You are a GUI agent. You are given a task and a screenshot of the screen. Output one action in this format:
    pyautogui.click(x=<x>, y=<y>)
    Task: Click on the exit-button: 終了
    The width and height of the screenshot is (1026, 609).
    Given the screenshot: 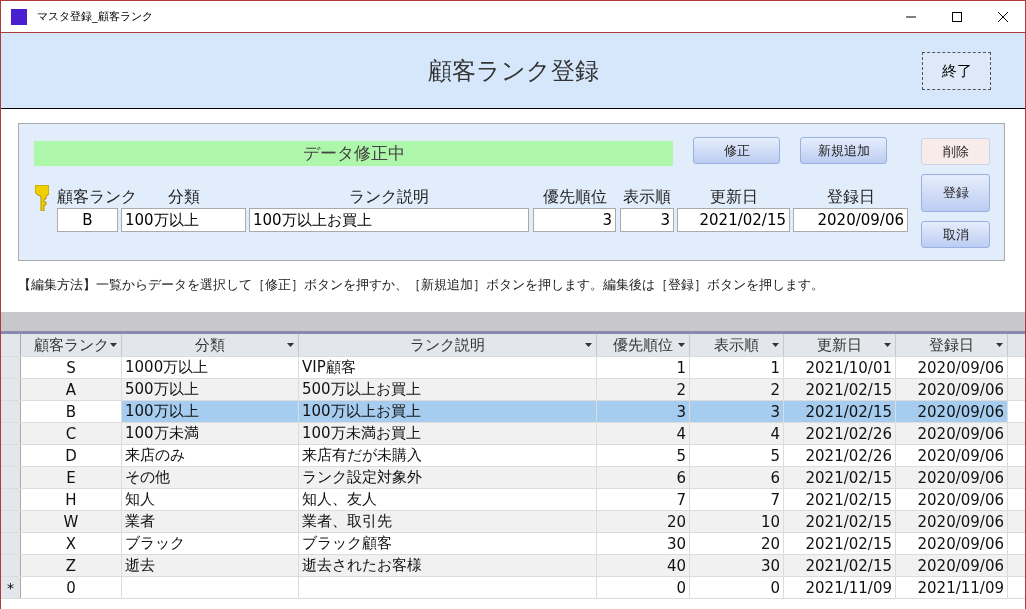 What is the action you would take?
    pyautogui.click(x=956, y=71)
    